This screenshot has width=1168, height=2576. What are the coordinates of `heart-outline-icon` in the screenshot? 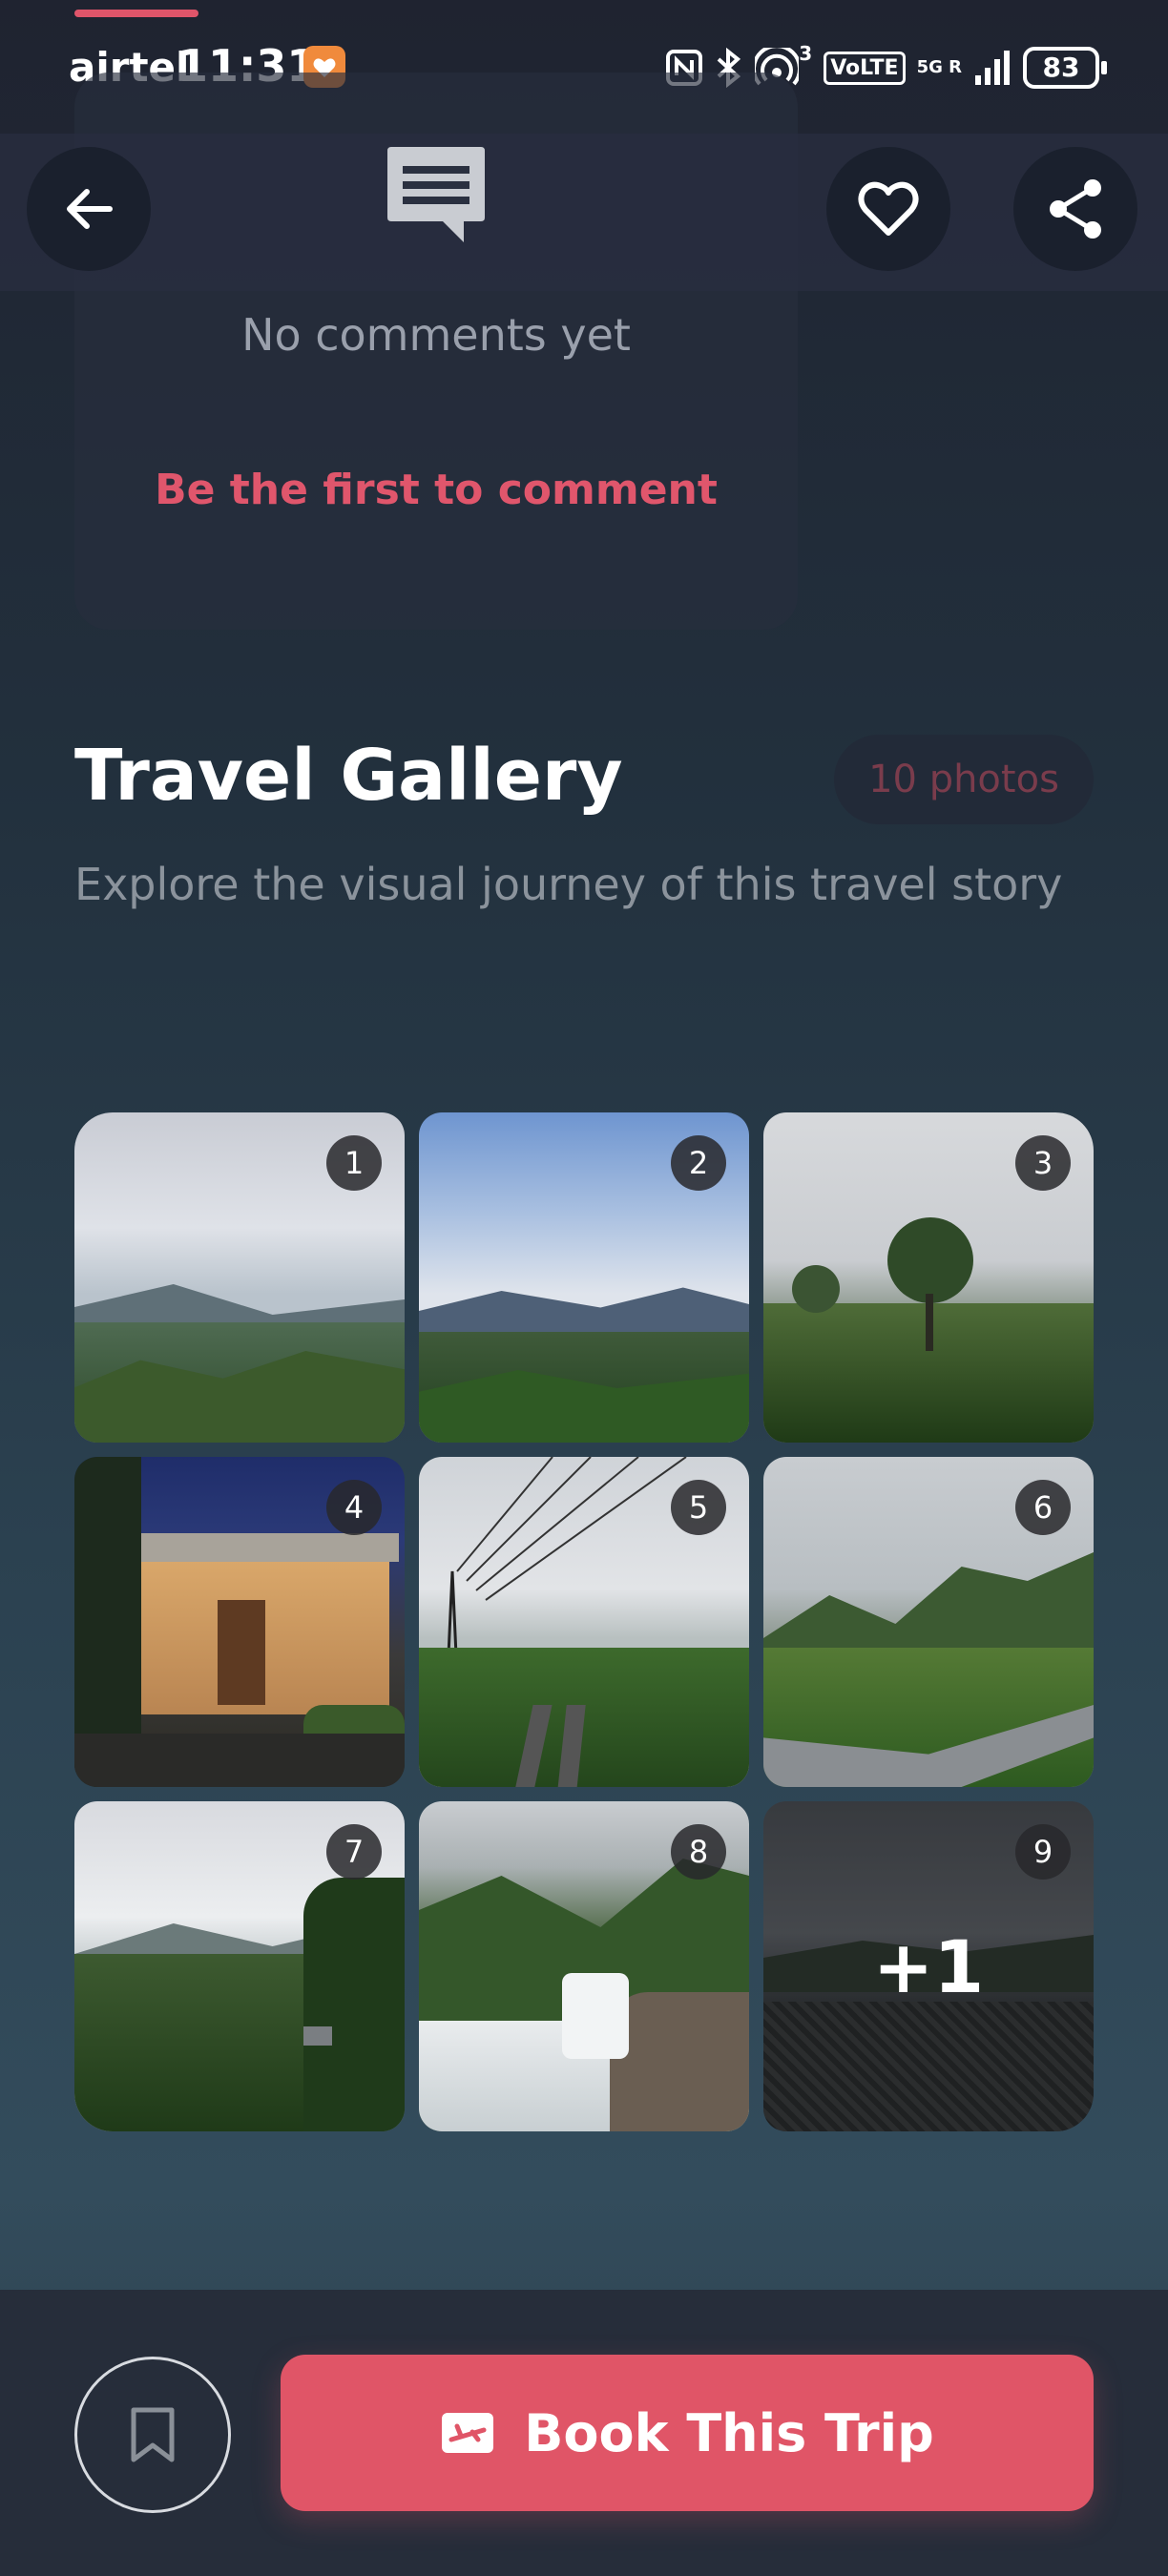 It's located at (888, 208).